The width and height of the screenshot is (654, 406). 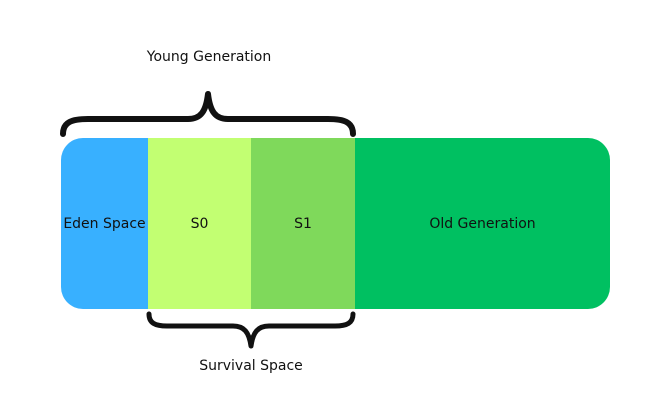 I want to click on s1-label: S1, so click(x=303, y=223).